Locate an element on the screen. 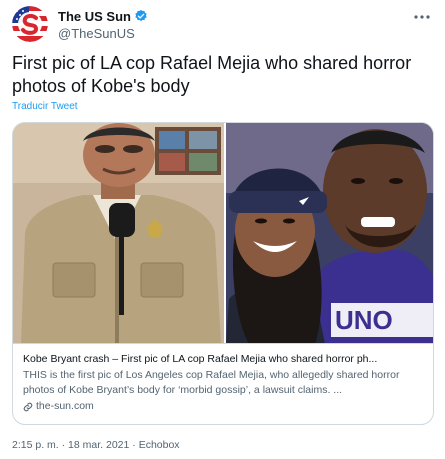 This screenshot has width=445, height=459. translate-tweet-link: Traducir Tweet is located at coordinates (45, 106).